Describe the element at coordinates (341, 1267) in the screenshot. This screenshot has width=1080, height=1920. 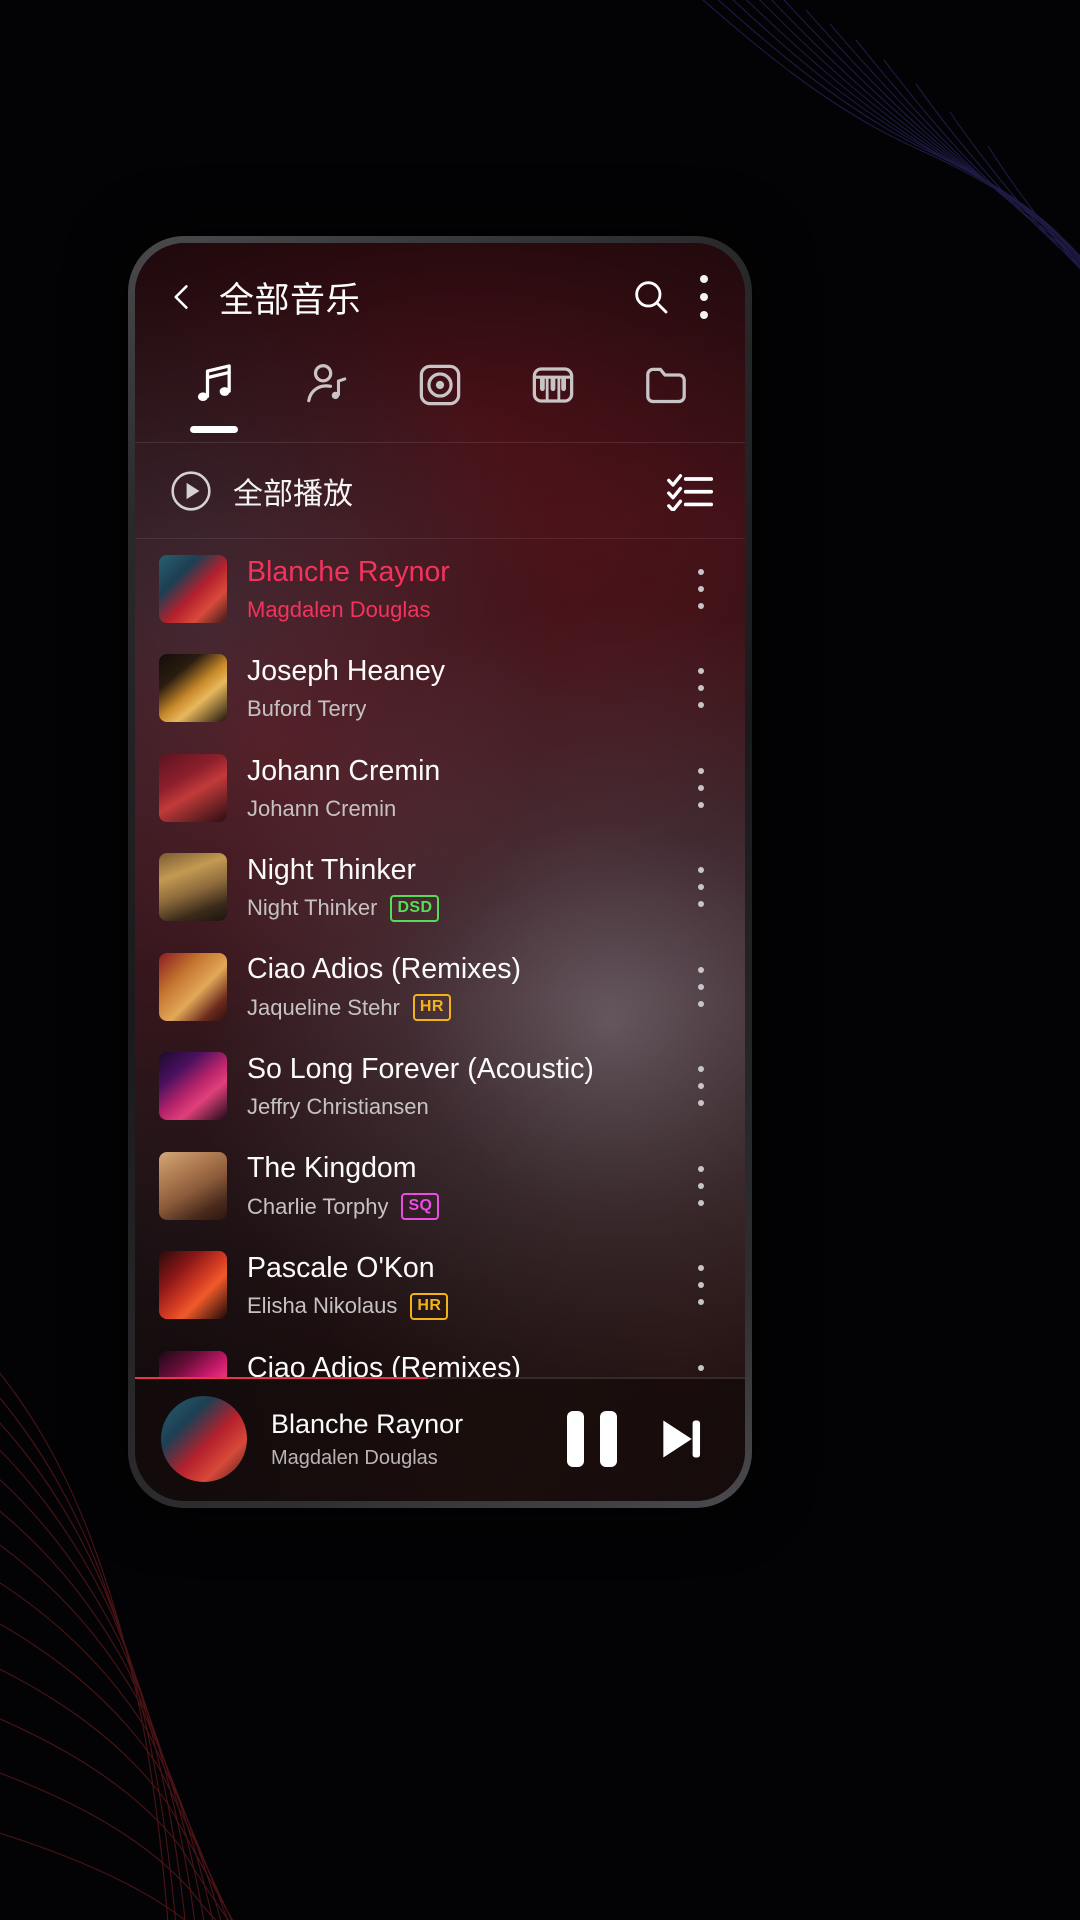
I see `track-title: Pascale O'Kon` at that location.